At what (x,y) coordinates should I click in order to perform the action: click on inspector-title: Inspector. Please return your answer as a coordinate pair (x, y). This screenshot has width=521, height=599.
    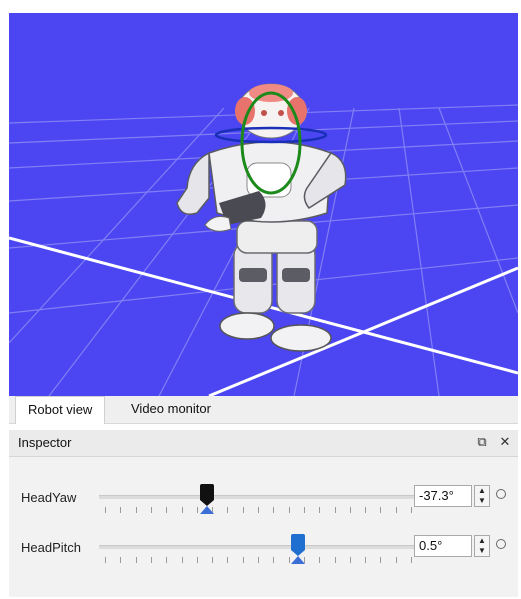
    Looking at the image, I should click on (45, 442).